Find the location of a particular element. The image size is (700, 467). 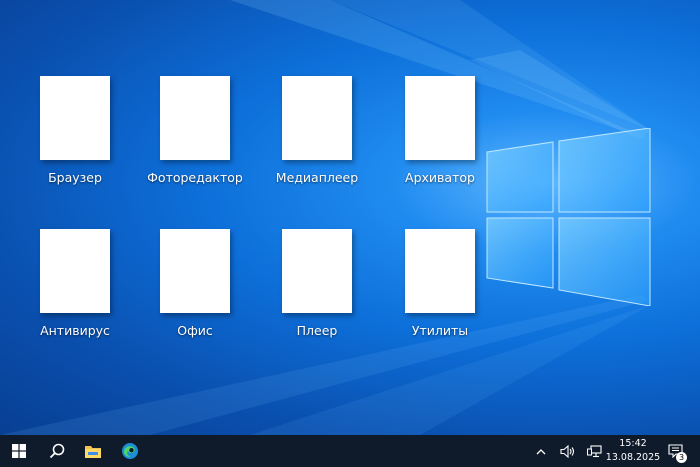

desktop-icon-label: Антивирус is located at coordinates (75, 330).